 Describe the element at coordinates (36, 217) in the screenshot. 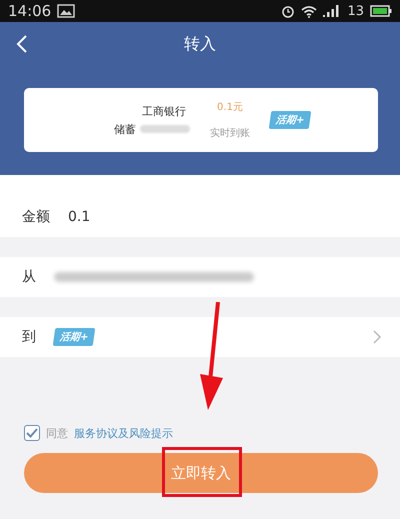

I see `field-label: 金额` at that location.